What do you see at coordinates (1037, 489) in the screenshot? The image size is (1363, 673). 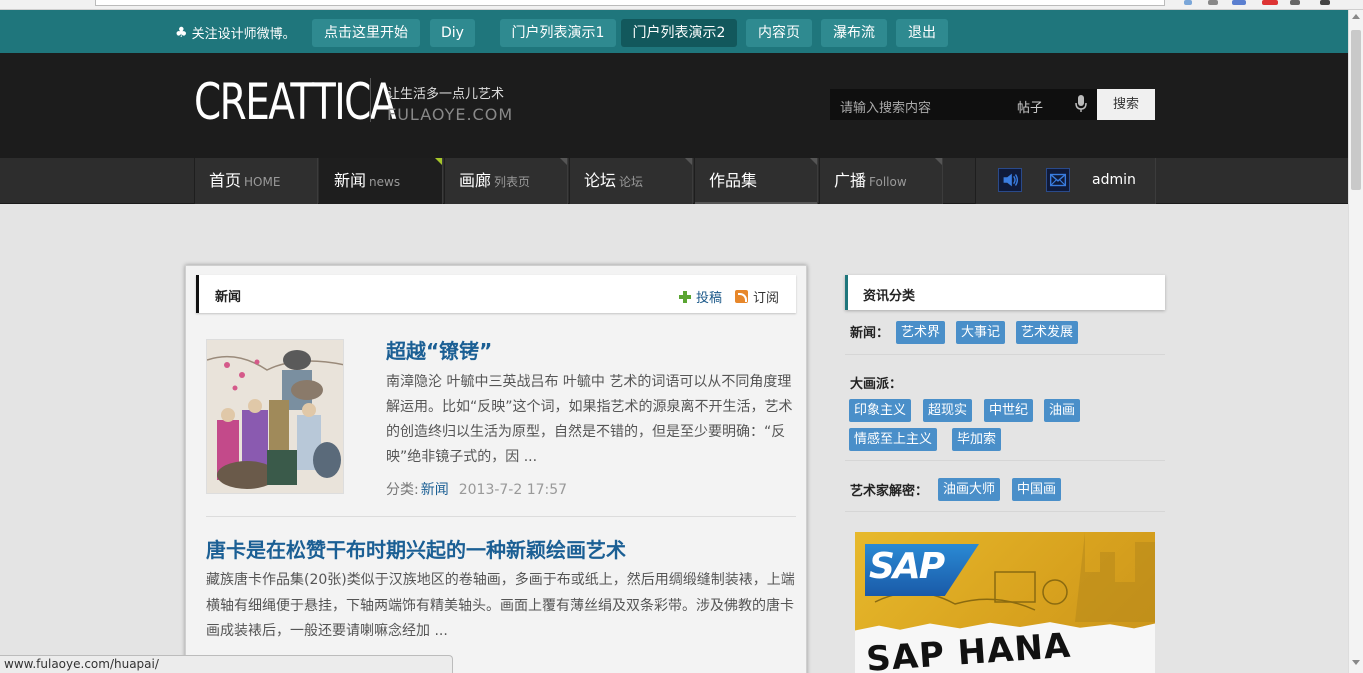 I see `tag-link: 中国画` at bounding box center [1037, 489].